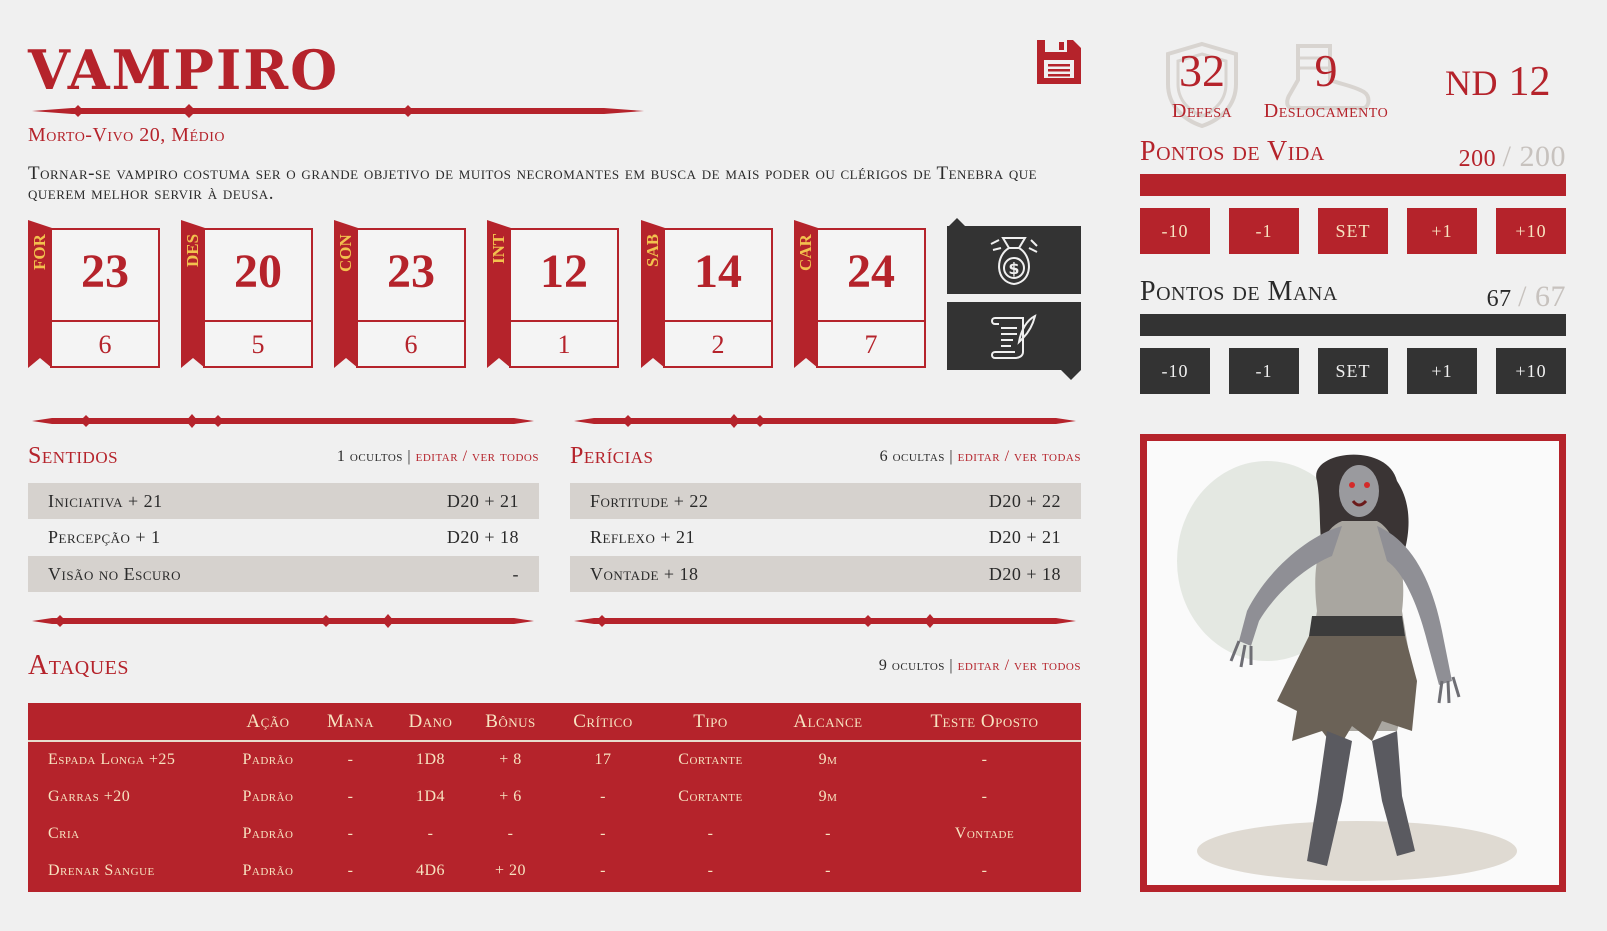  Describe the element at coordinates (94, 295) in the screenshot. I see `attribute-for: FOR 23 6` at that location.